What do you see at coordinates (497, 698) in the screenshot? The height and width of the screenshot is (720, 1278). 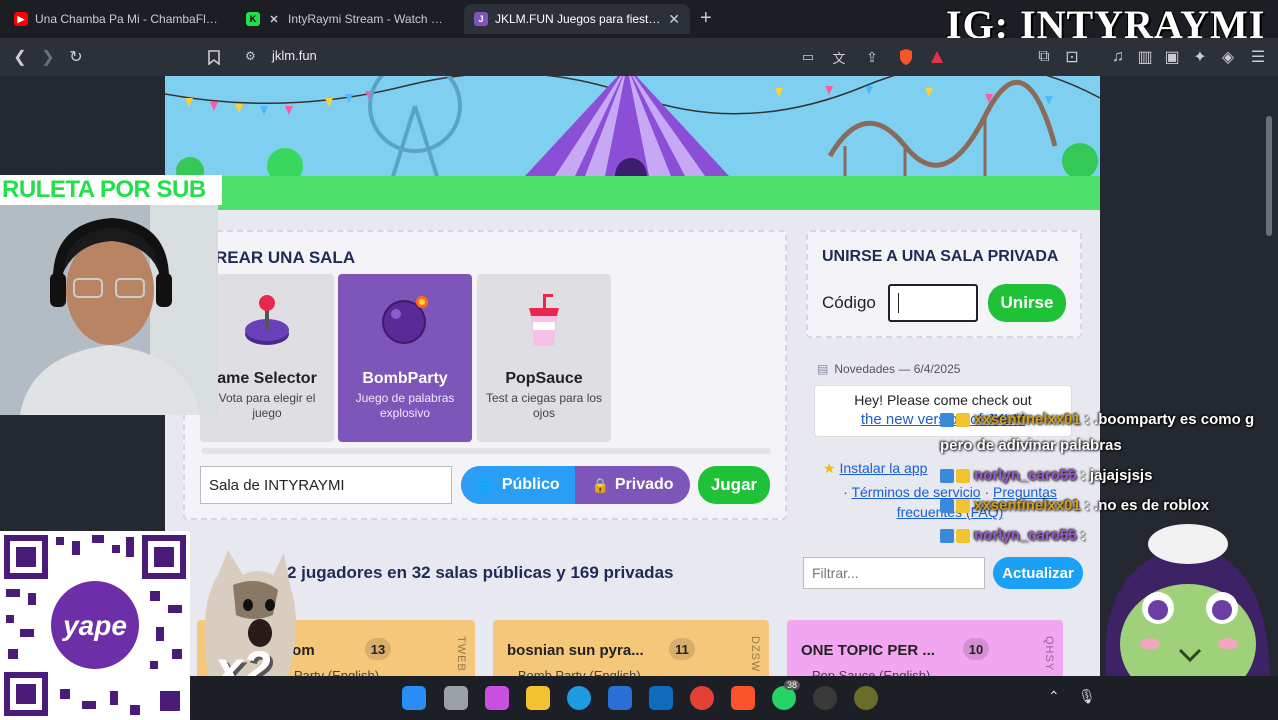 I see `copilot-icon` at bounding box center [497, 698].